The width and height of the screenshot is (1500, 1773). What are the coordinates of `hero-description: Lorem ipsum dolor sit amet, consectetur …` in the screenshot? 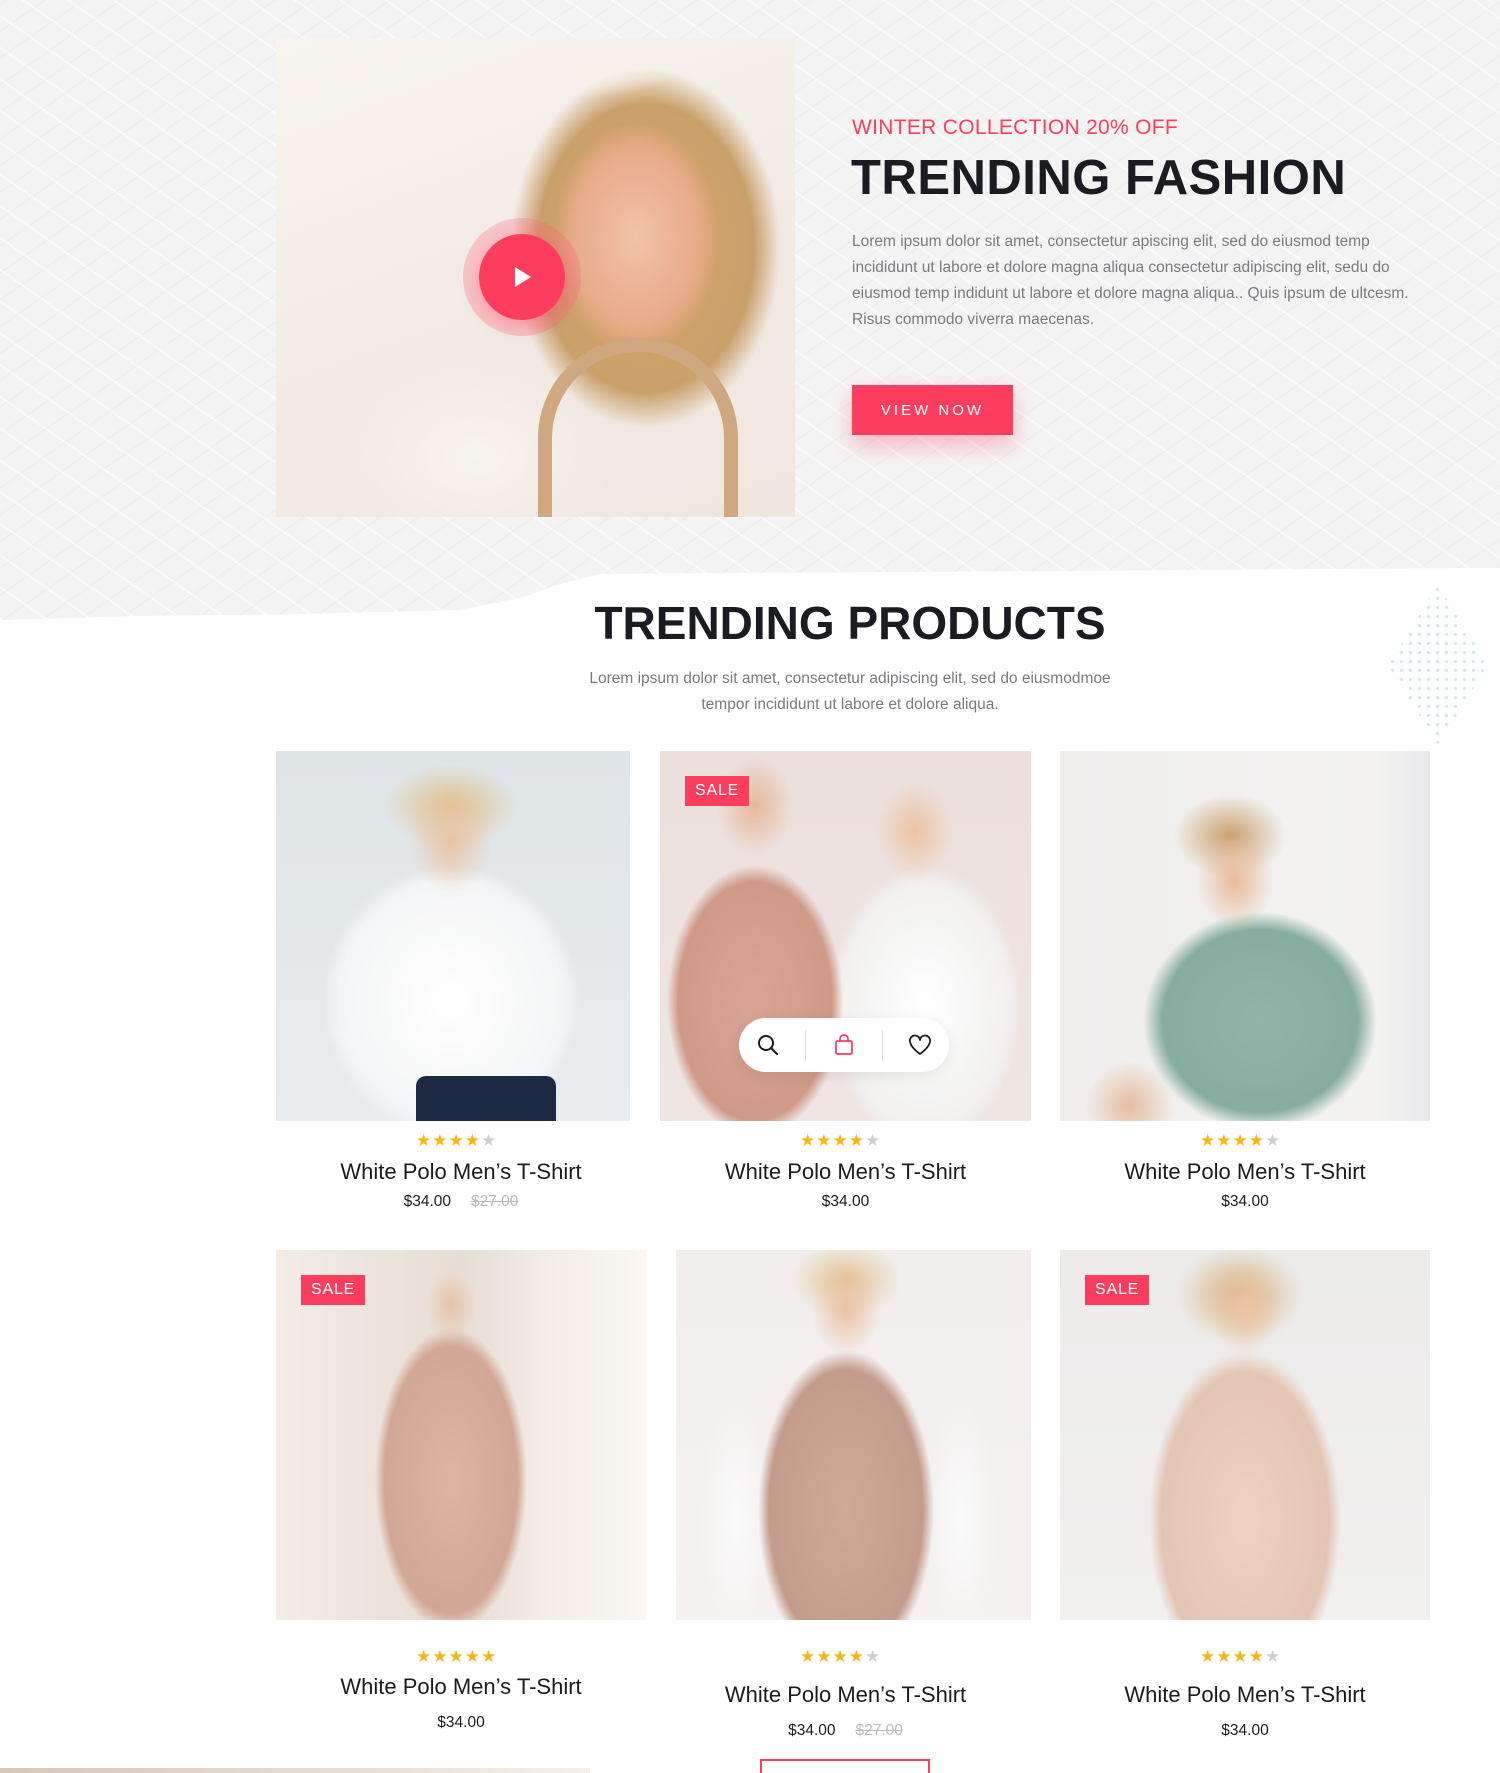 It's located at (1130, 280).